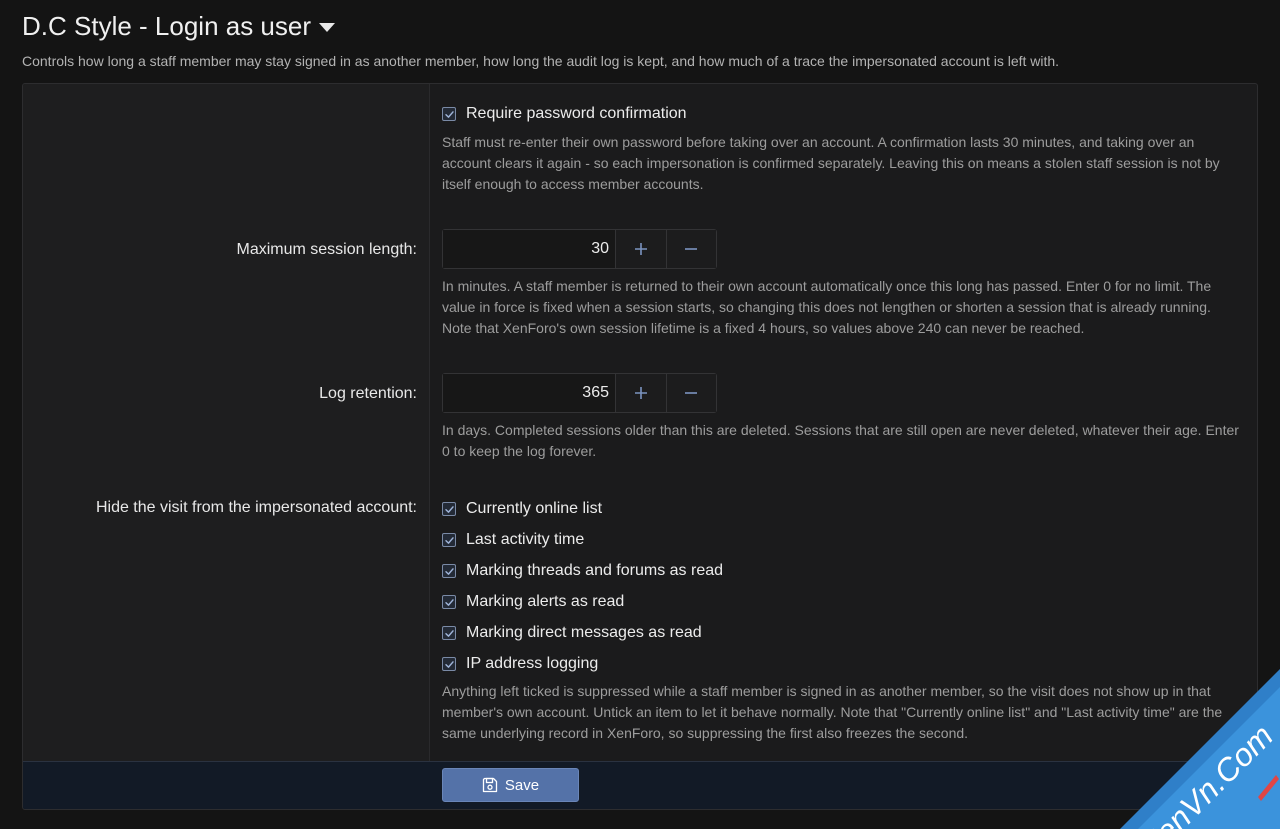  I want to click on save-button-label: Save, so click(522, 785).